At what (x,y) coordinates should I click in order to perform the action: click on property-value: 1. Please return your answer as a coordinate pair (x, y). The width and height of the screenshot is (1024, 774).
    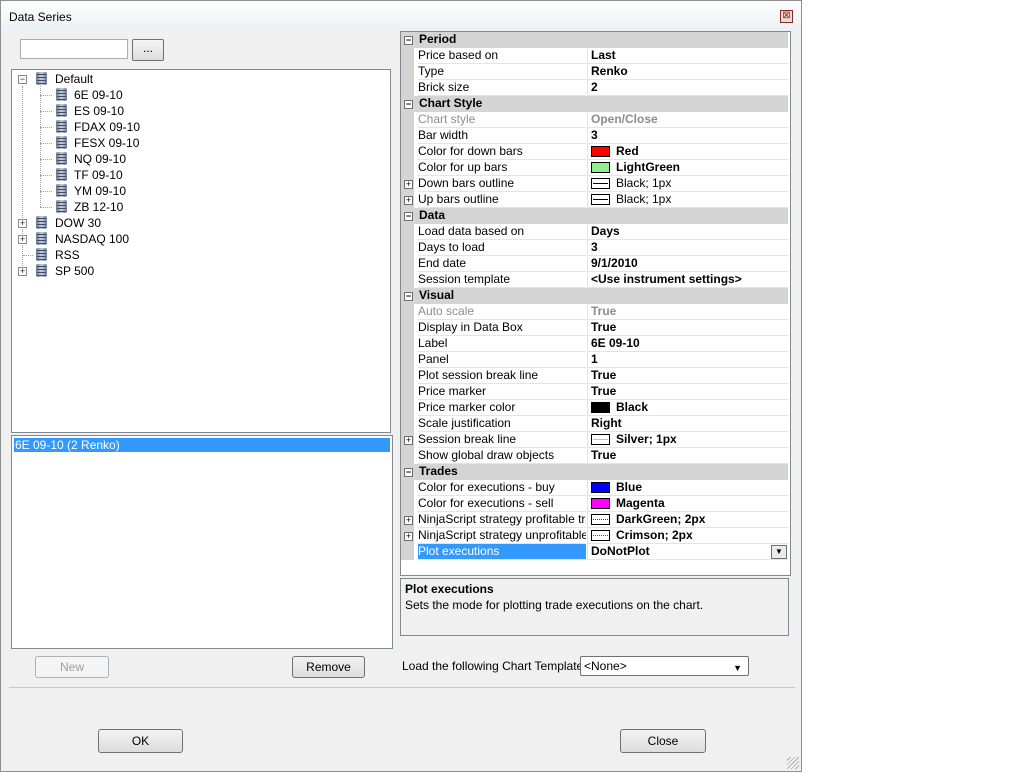
    Looking at the image, I should click on (687, 360).